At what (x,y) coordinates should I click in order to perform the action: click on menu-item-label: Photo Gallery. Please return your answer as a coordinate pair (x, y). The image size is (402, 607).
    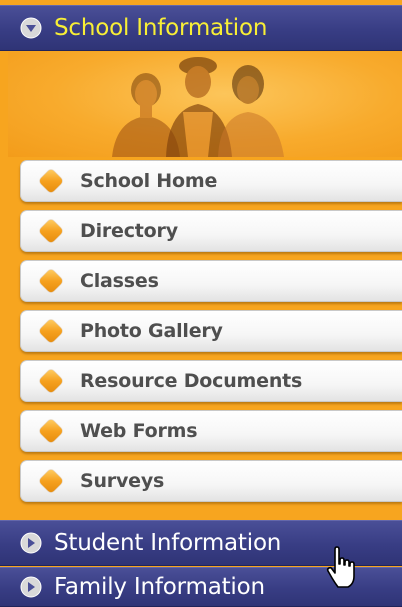
    Looking at the image, I should click on (151, 331).